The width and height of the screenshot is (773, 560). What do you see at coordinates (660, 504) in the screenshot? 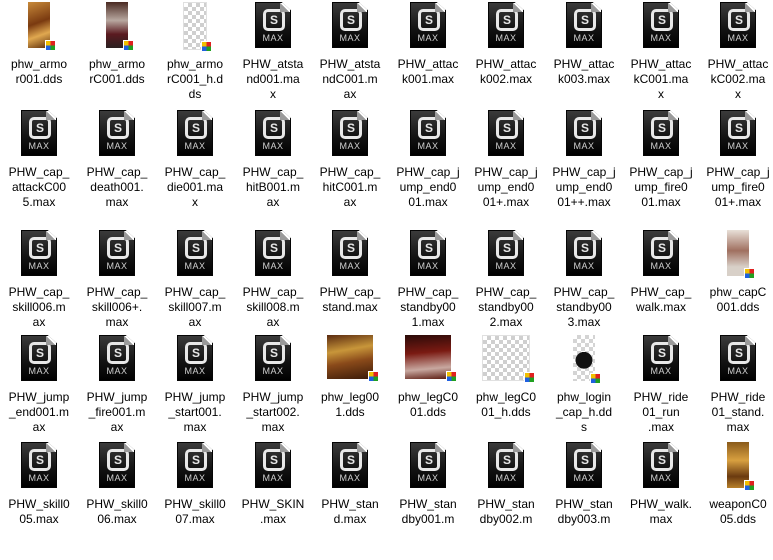
I see `file-name-line: PHW_walk.` at bounding box center [660, 504].